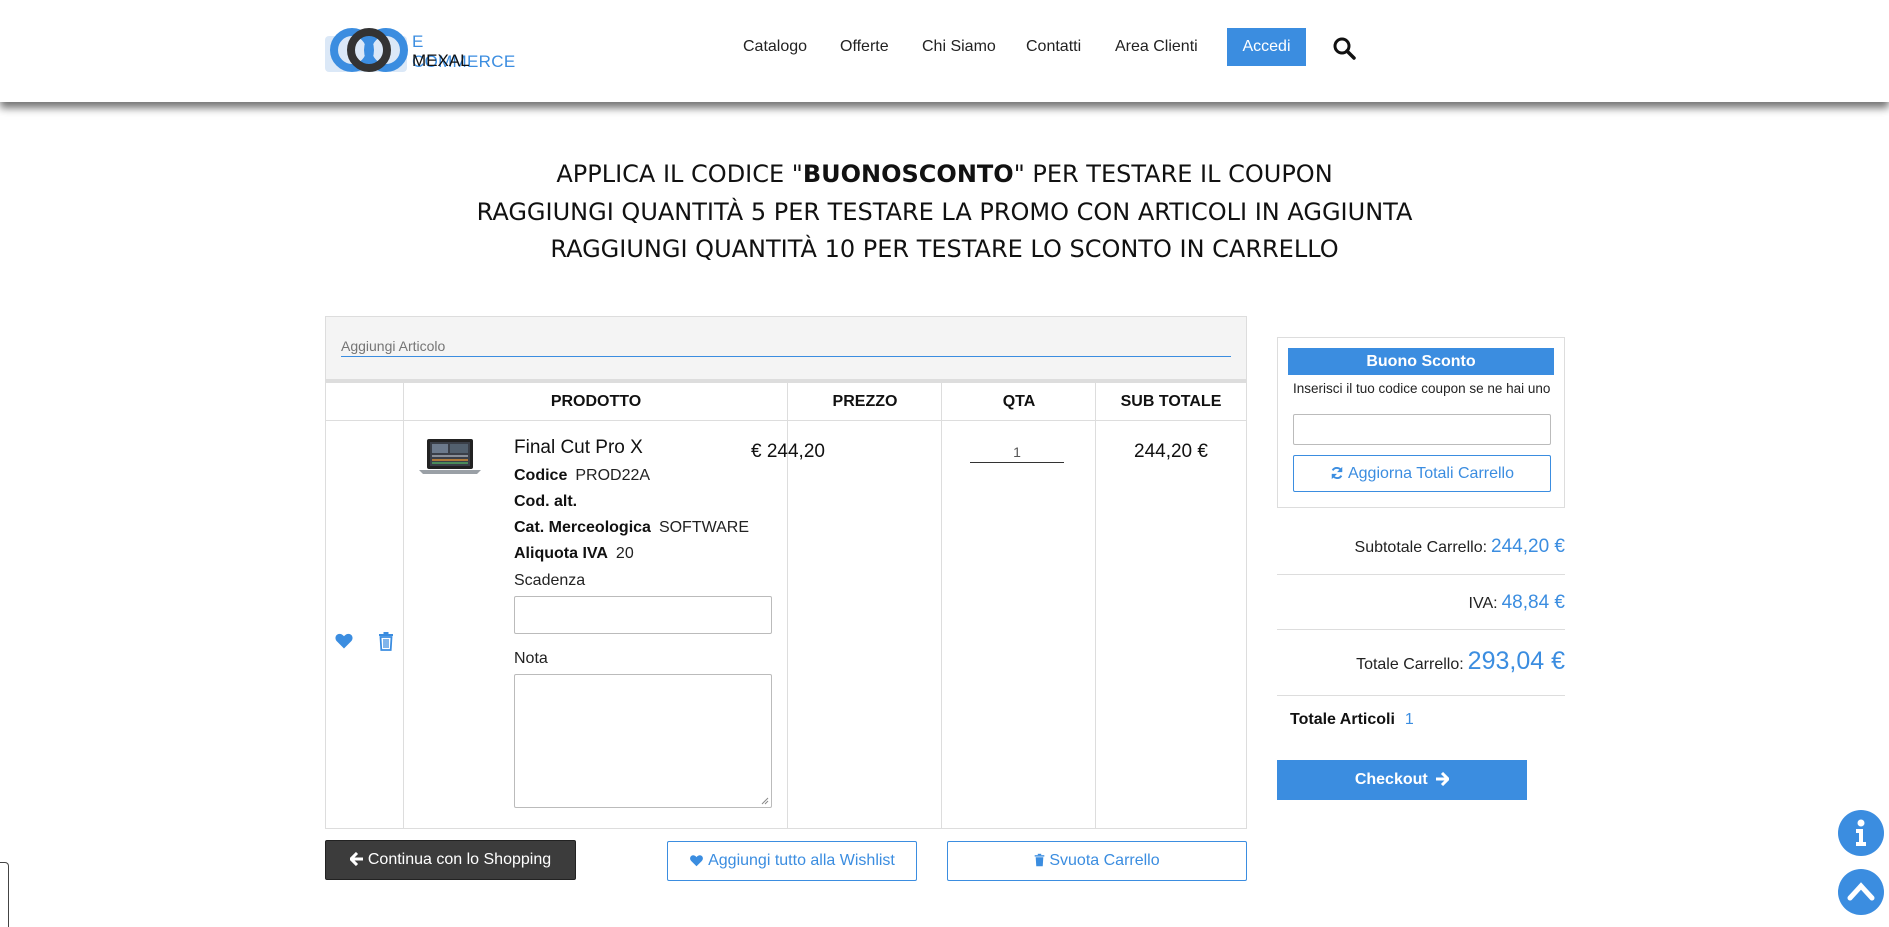  What do you see at coordinates (643, 741) in the screenshot?
I see `nota-textarea` at bounding box center [643, 741].